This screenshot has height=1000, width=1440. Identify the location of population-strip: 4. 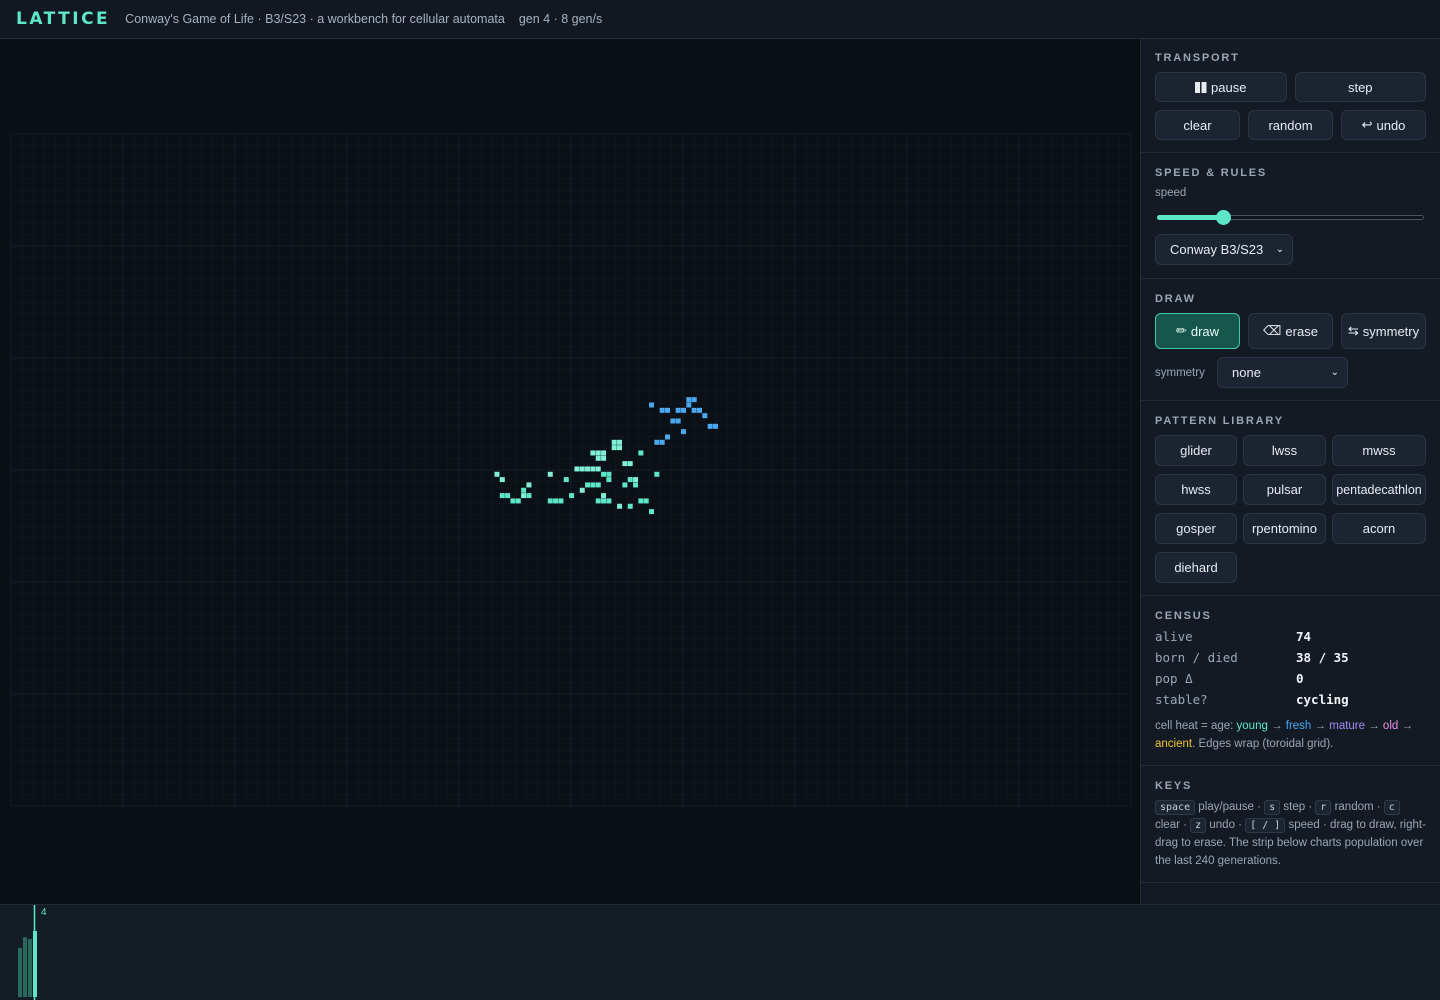
(720, 952).